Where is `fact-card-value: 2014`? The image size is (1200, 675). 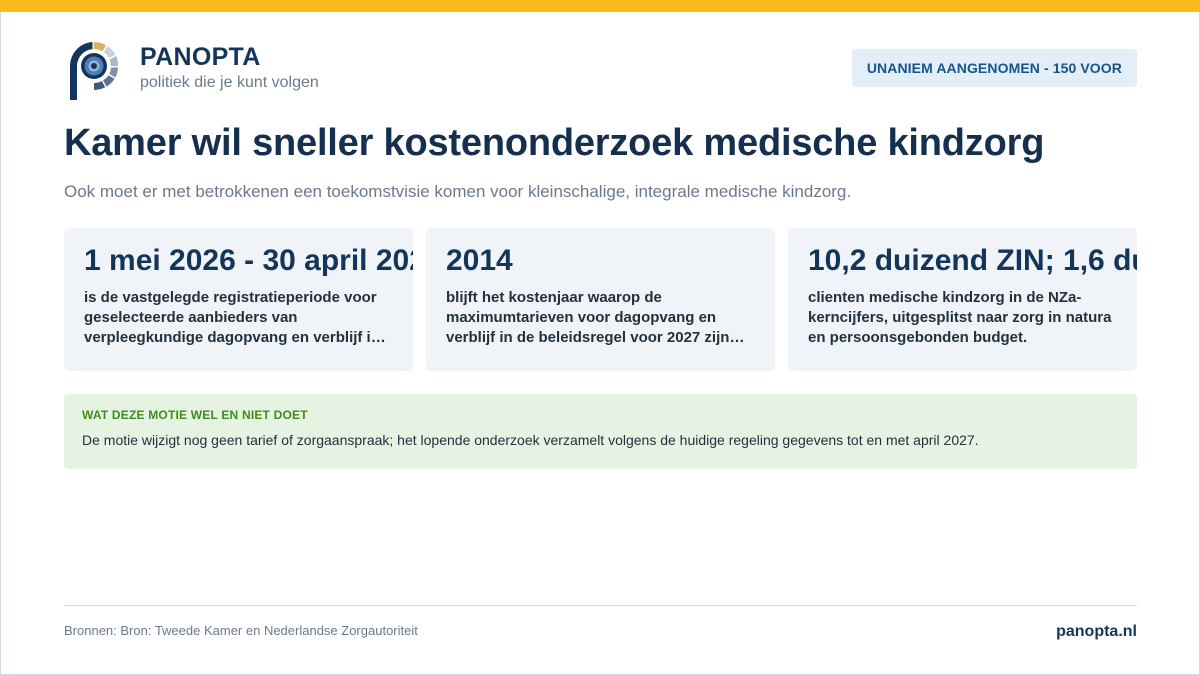 fact-card-value: 2014 is located at coordinates (479, 260).